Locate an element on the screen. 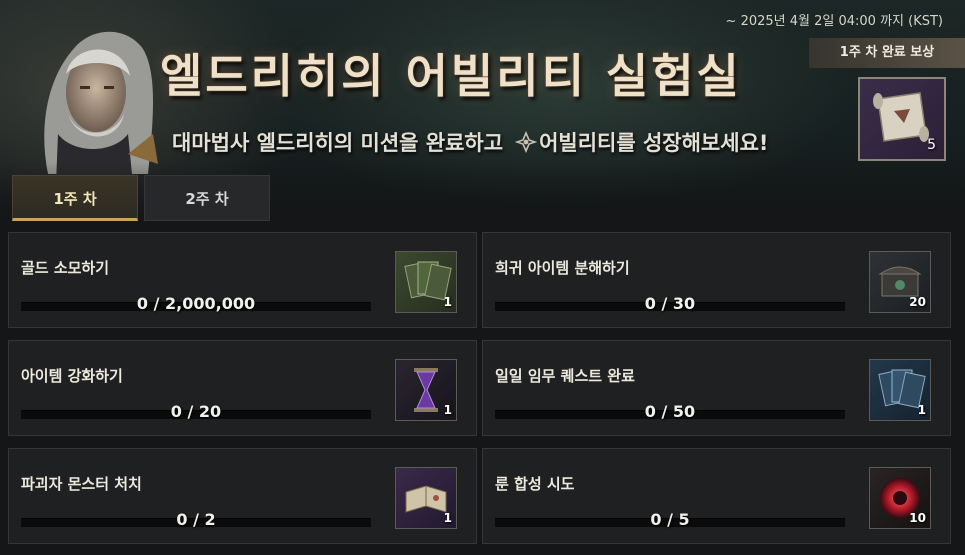 The width and height of the screenshot is (965, 555). eldrich-portrait is located at coordinates (101, 107).